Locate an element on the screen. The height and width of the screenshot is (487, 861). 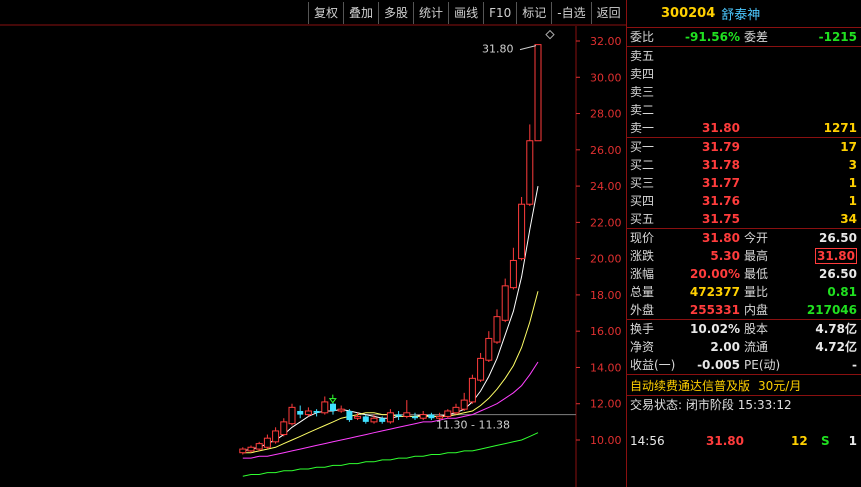
toolbar-button-multi-stock: 多股 is located at coordinates (395, 13).